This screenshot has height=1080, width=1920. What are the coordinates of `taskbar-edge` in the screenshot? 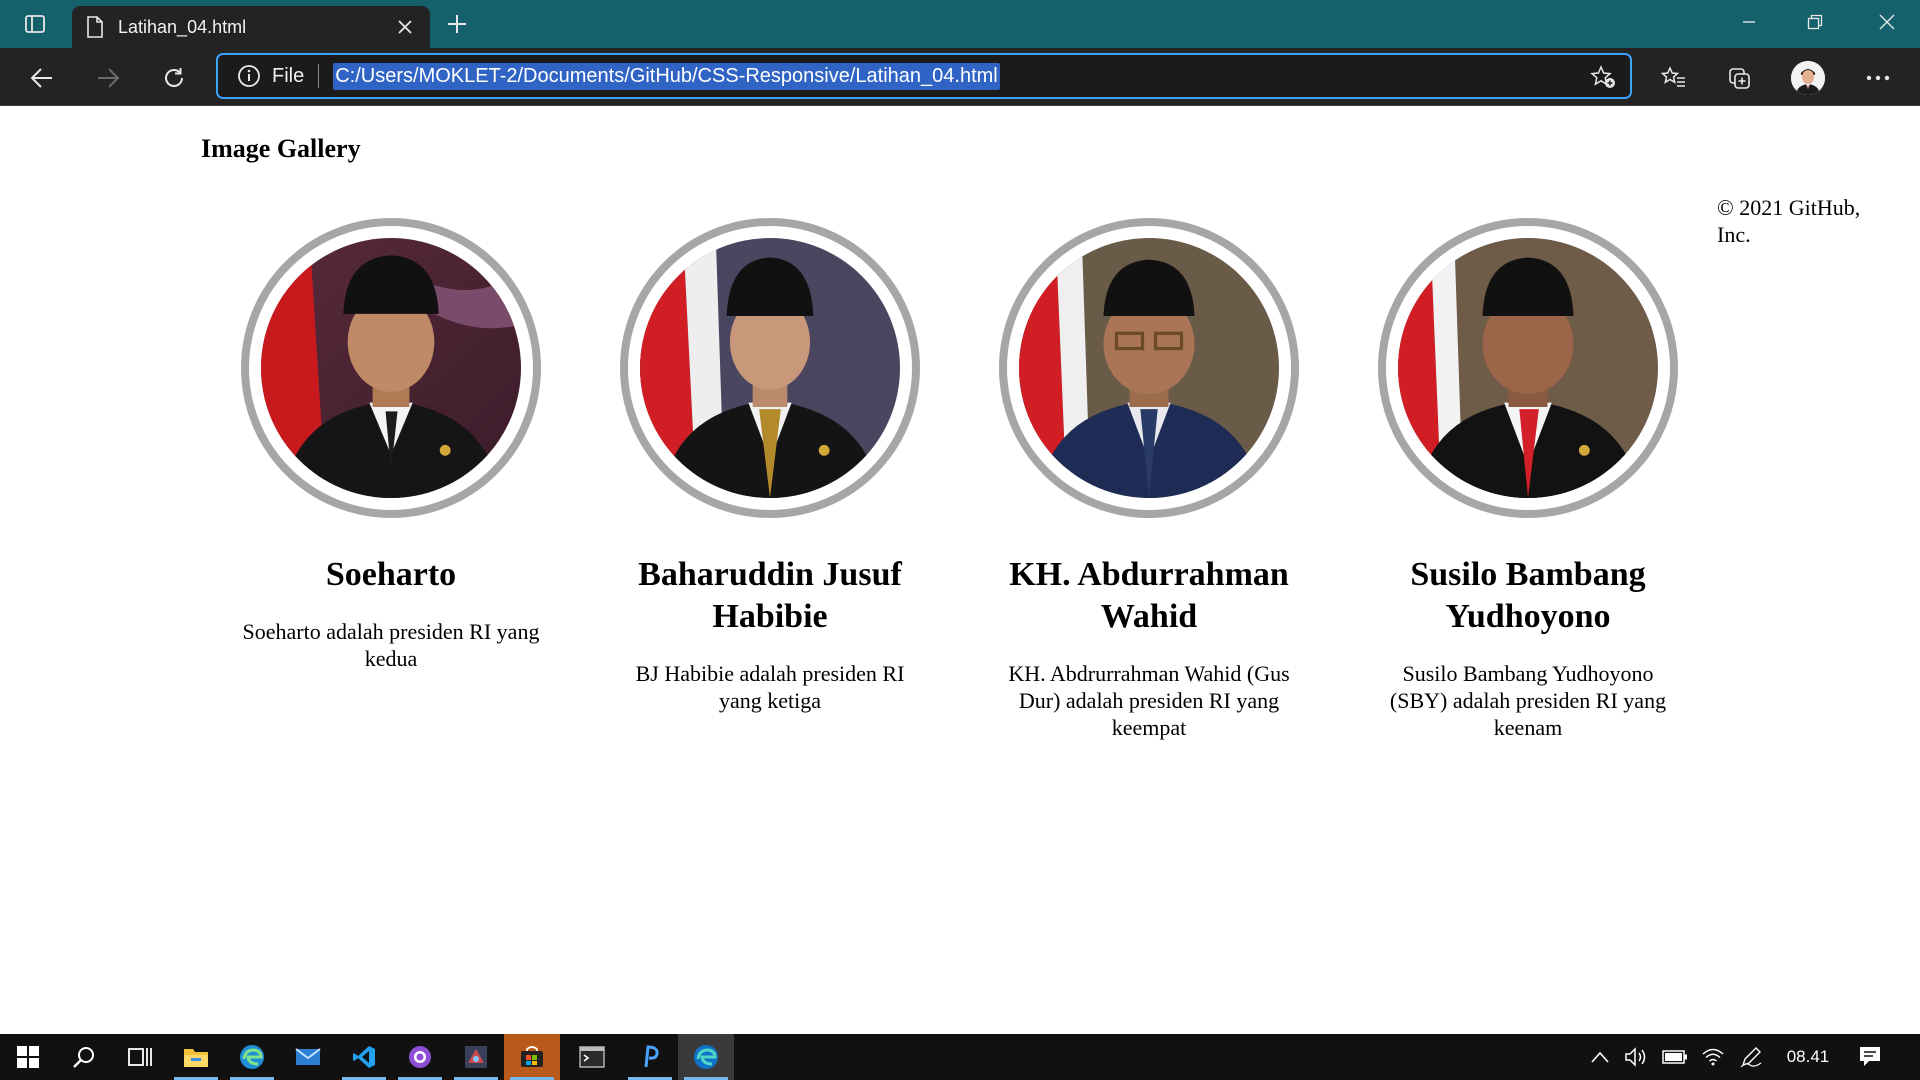 It's located at (252, 1057).